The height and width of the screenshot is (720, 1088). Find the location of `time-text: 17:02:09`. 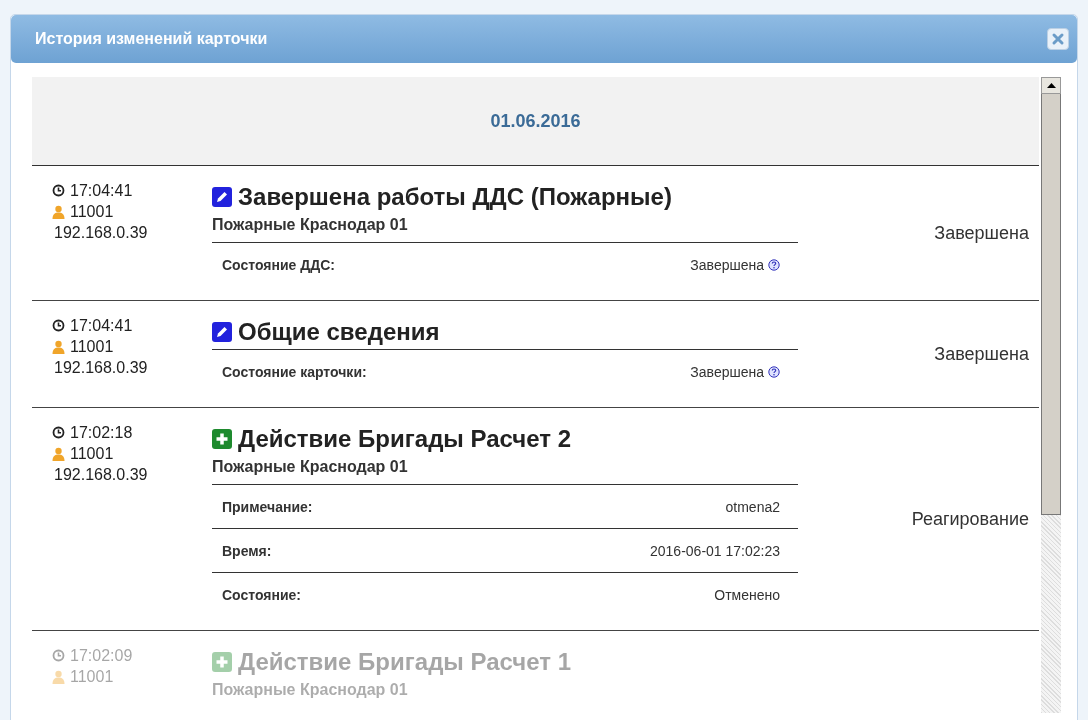

time-text: 17:02:09 is located at coordinates (101, 655).